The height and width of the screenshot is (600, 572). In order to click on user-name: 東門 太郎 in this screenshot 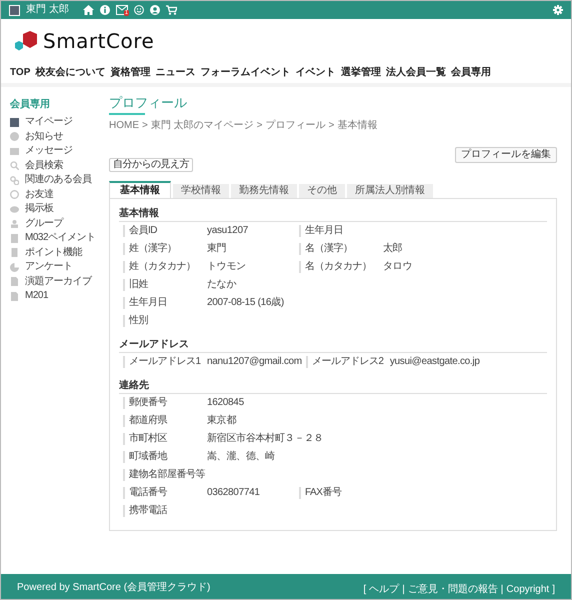, I will do `click(47, 10)`.